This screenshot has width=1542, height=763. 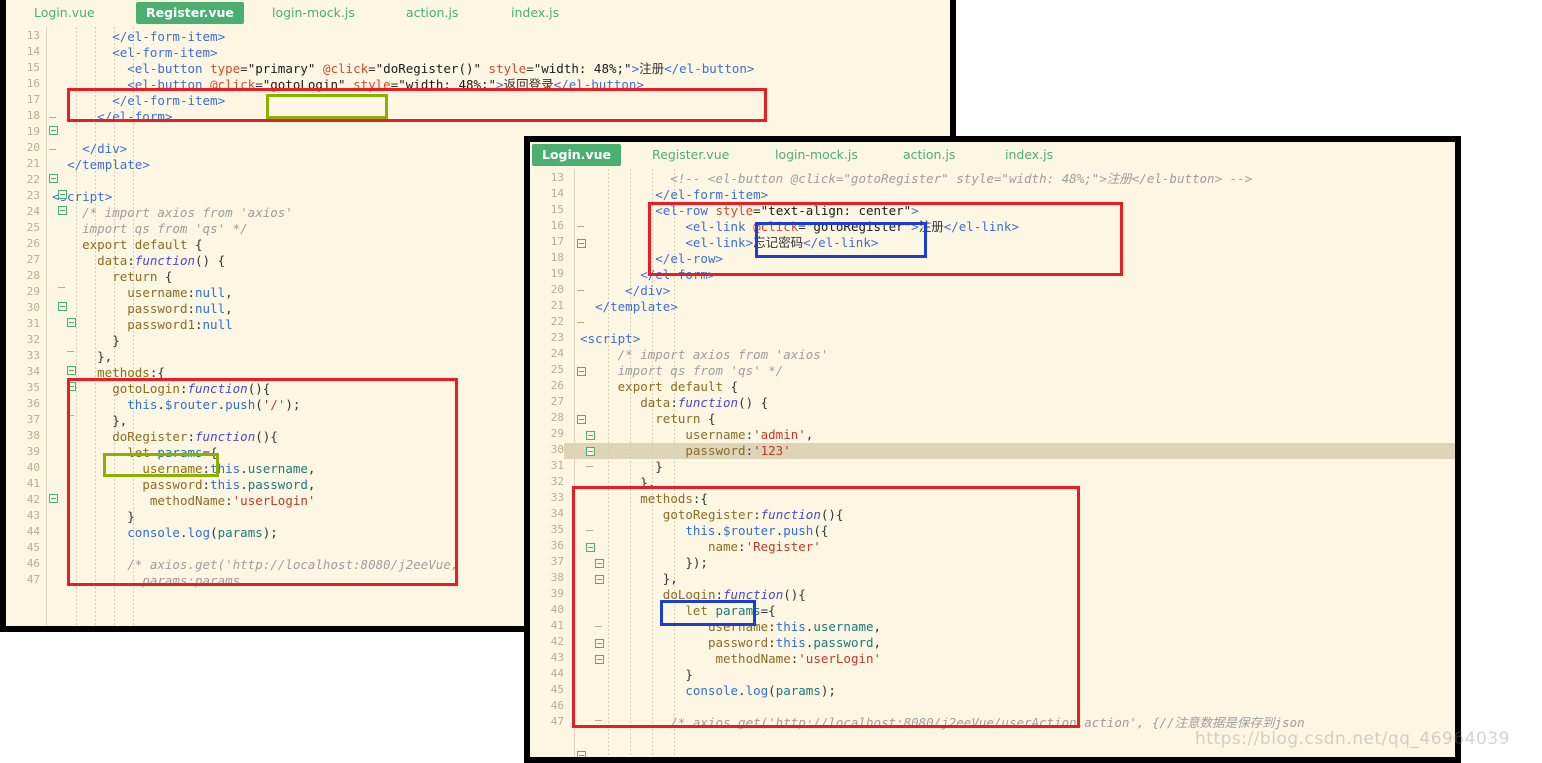 What do you see at coordinates (535, 13) in the screenshot?
I see `tab-index-js-back: index.js` at bounding box center [535, 13].